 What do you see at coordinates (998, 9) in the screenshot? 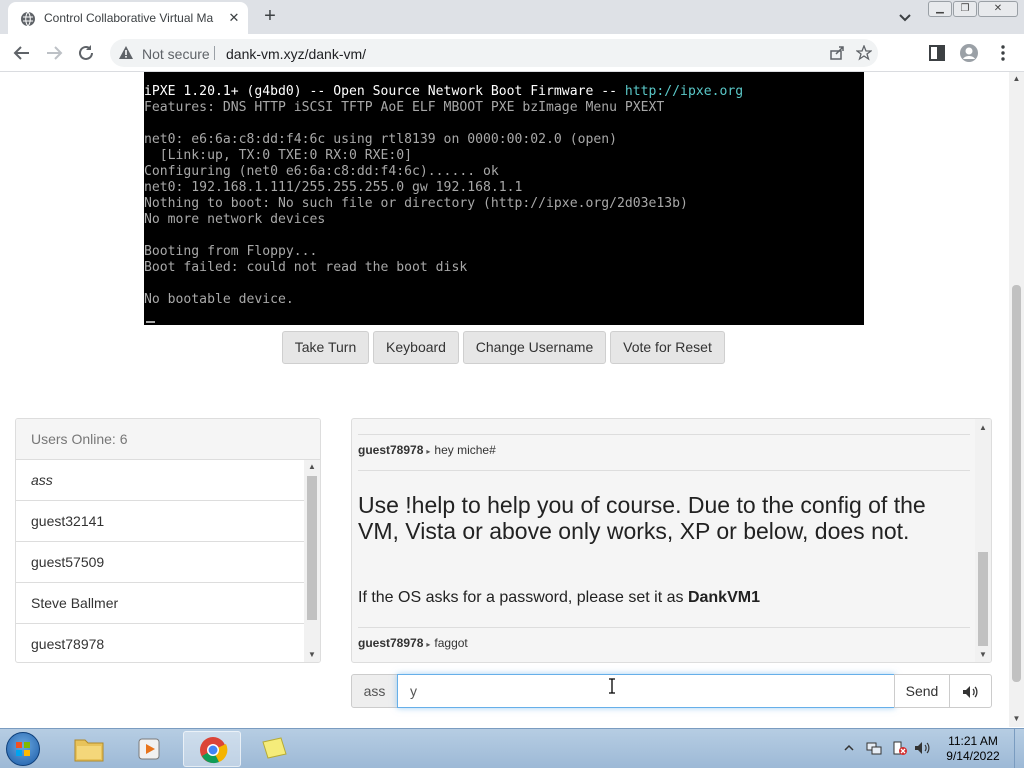
I see `close-window-button: ✕` at bounding box center [998, 9].